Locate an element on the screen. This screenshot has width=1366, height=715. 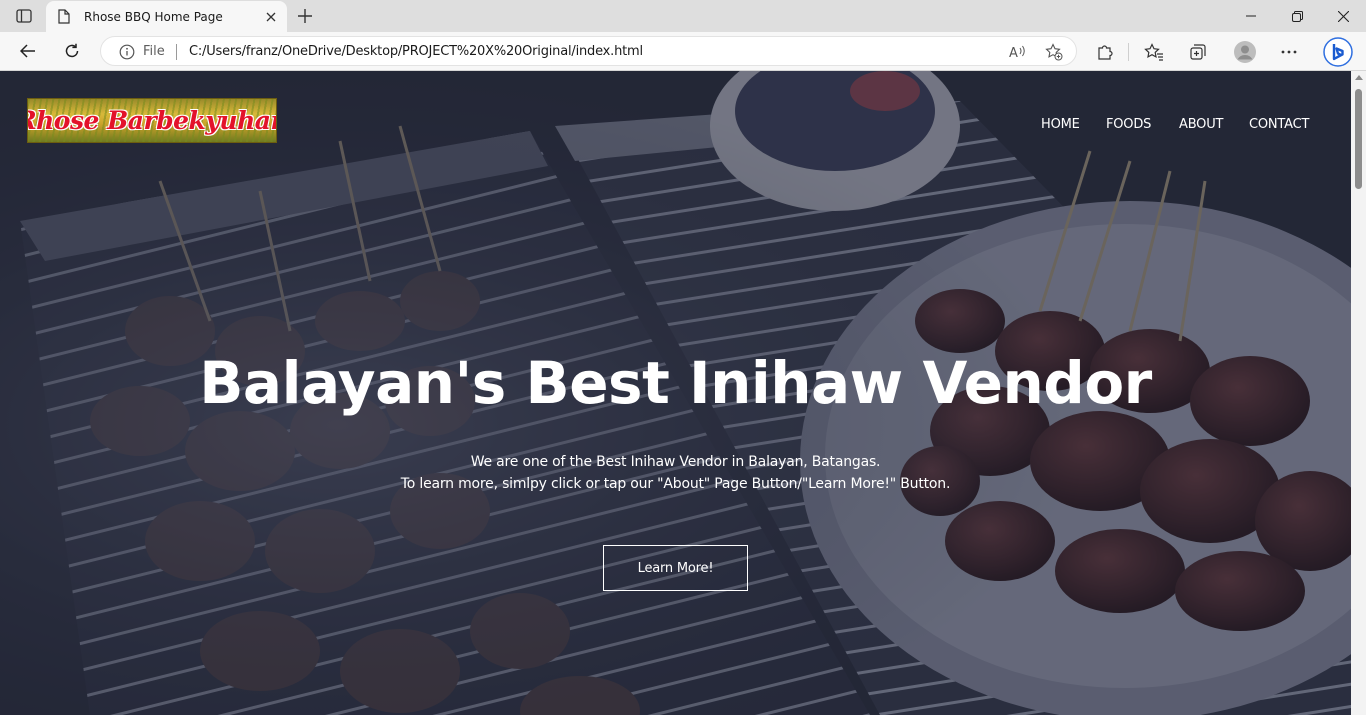
more-icon is located at coordinates (1289, 52).